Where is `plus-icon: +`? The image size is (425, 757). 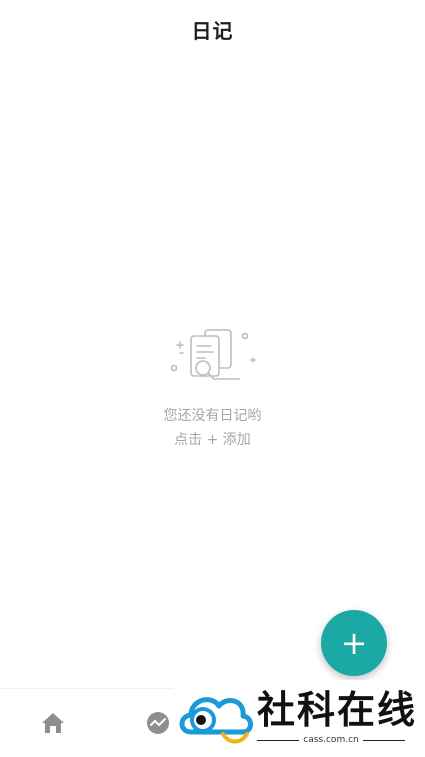 plus-icon: + is located at coordinates (354, 643).